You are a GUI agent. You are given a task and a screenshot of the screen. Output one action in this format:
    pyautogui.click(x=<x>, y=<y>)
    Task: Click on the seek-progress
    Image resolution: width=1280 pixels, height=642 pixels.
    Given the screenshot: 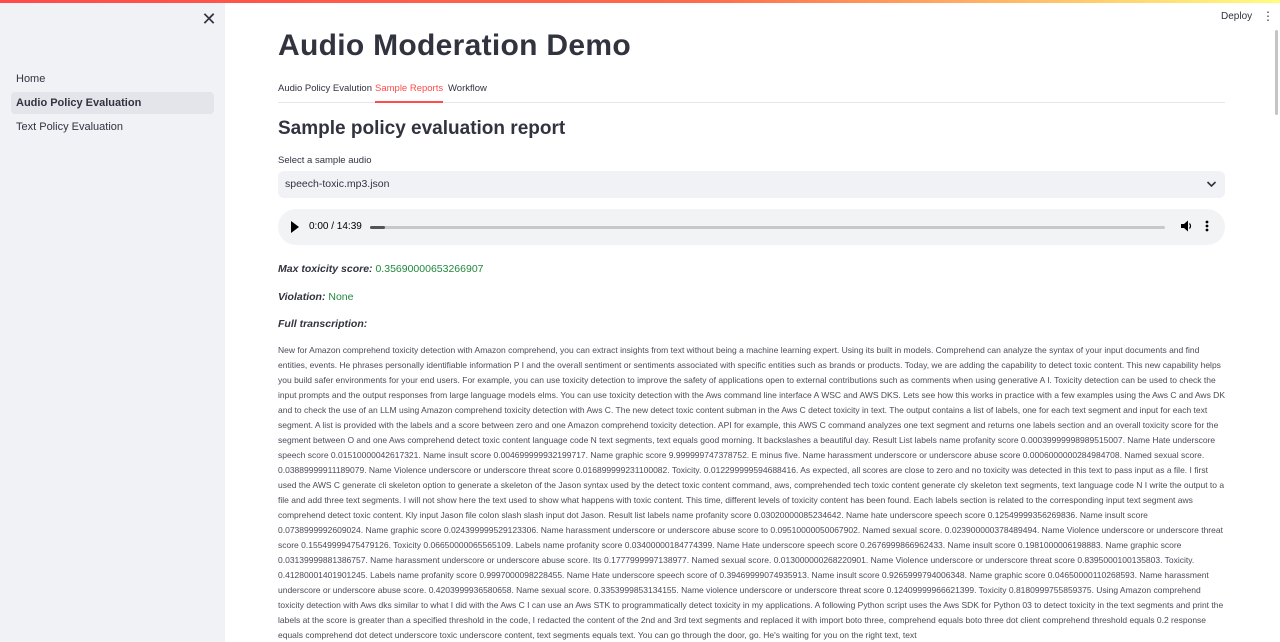 What is the action you would take?
    pyautogui.click(x=377, y=227)
    